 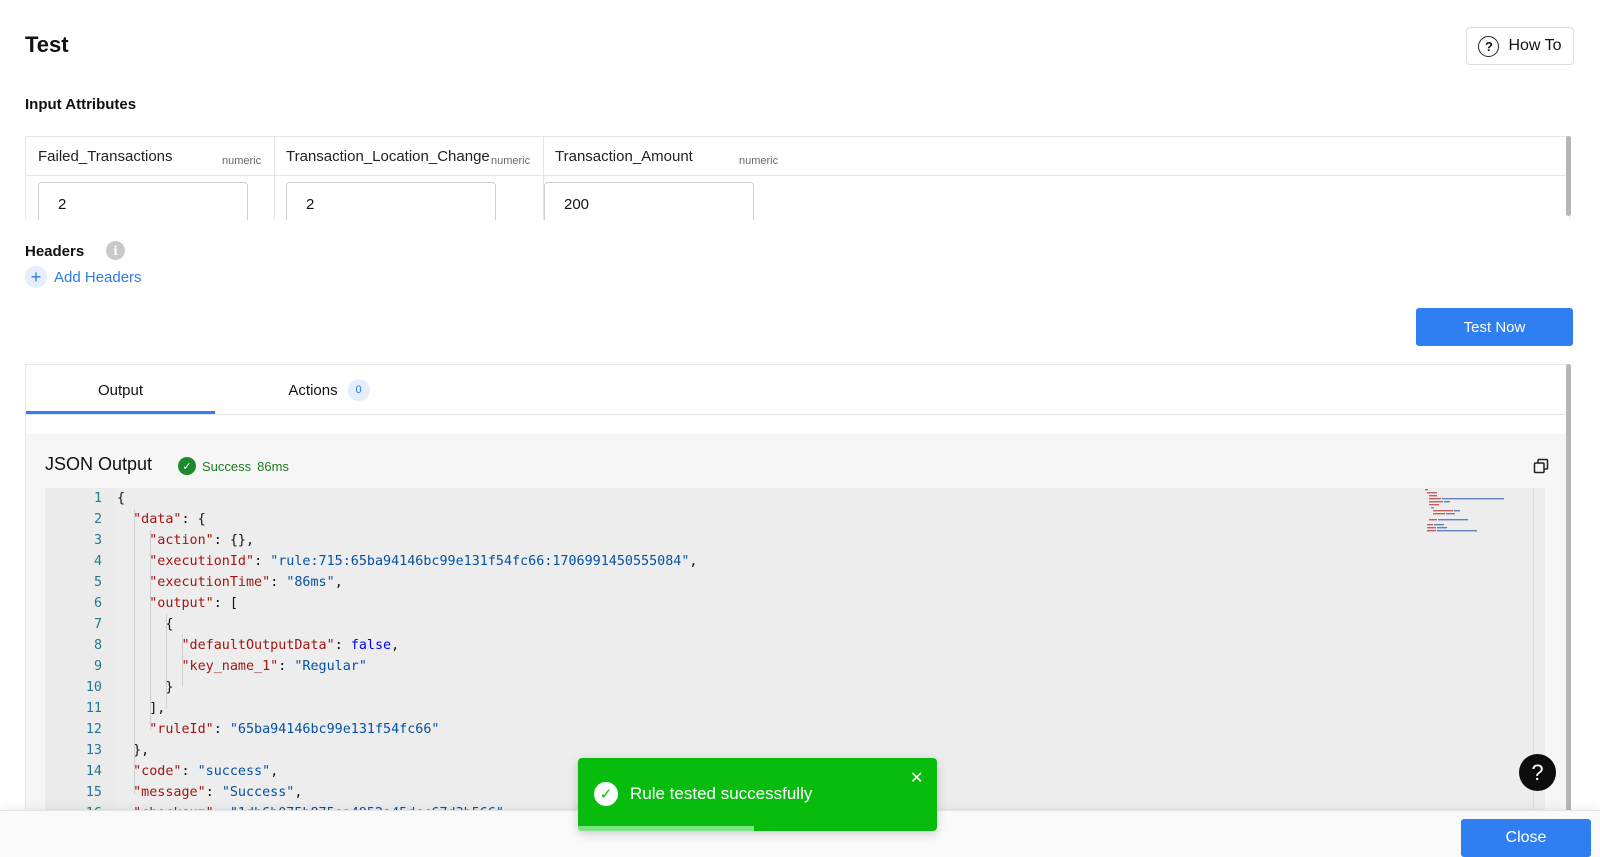 What do you see at coordinates (93, 792) in the screenshot?
I see `line-number: 15` at bounding box center [93, 792].